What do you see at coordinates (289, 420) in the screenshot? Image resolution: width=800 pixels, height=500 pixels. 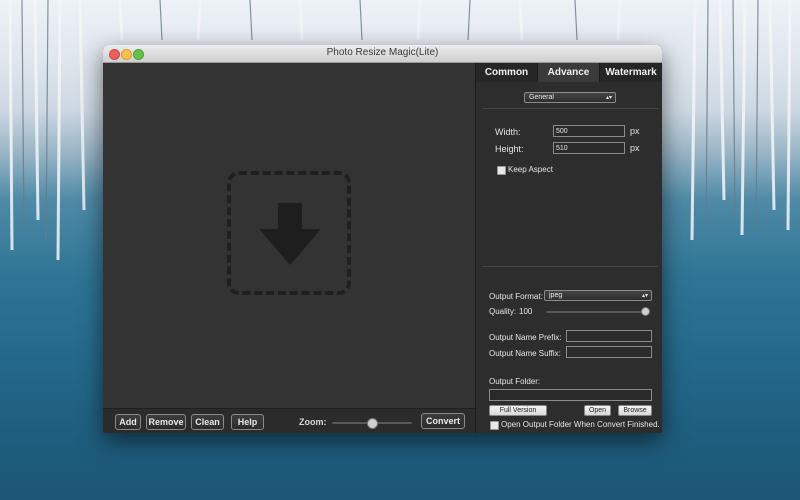 I see `bottom-toolbar: Add Remove Clean Help Zoom: Convert` at bounding box center [289, 420].